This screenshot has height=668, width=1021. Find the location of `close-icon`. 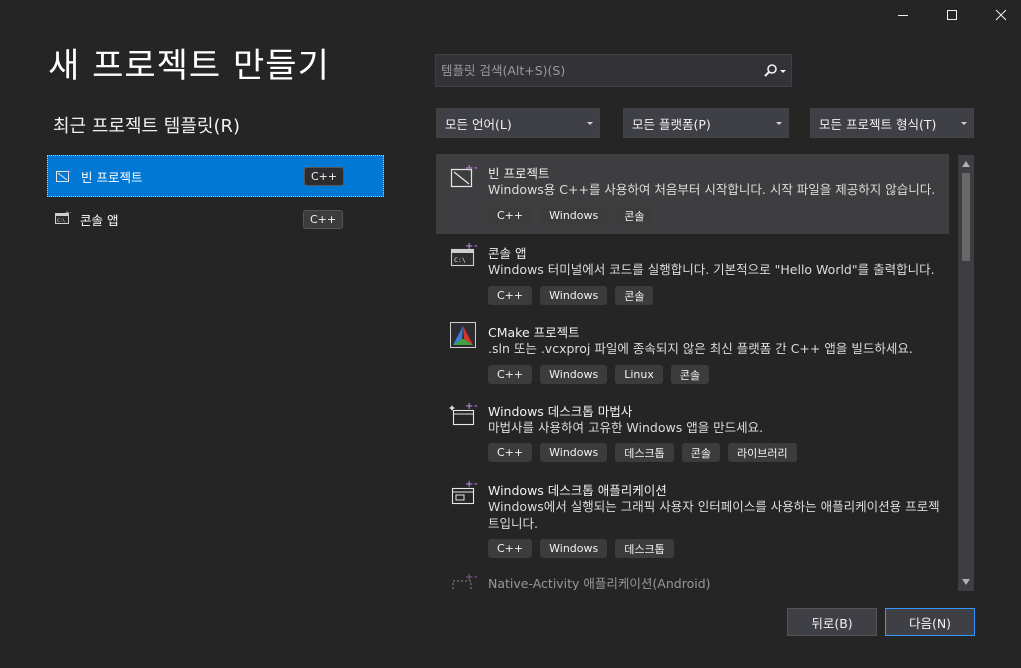

close-icon is located at coordinates (1001, 15).